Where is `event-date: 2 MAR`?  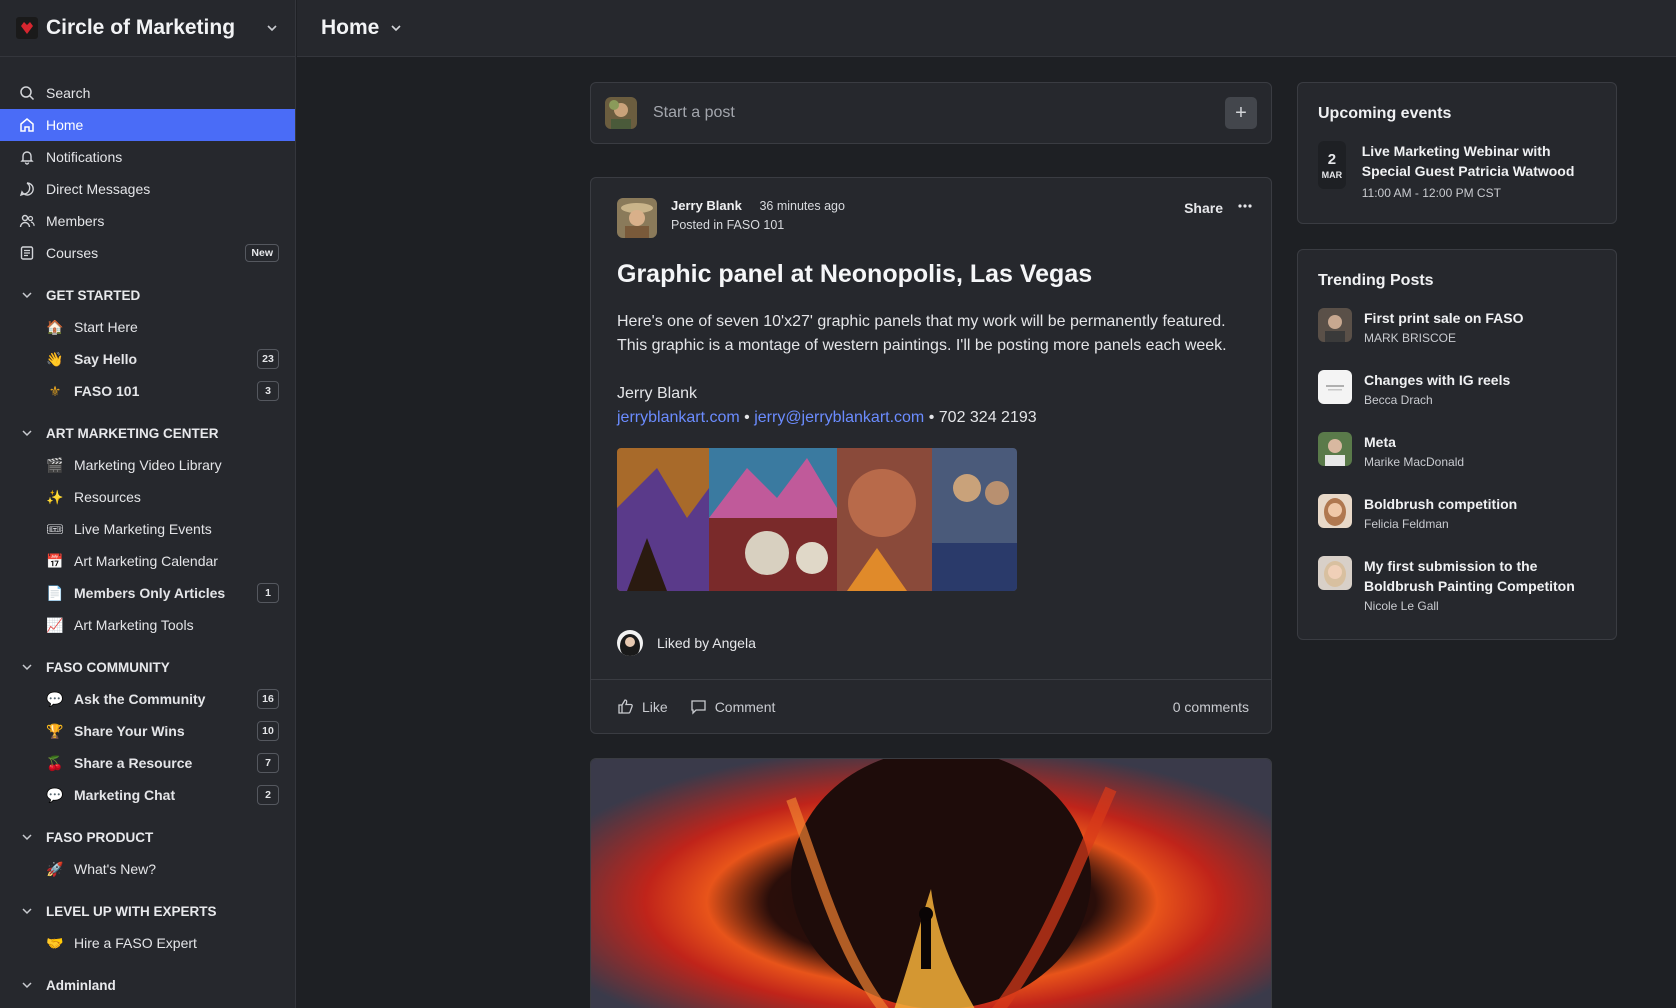 event-date: 2 MAR is located at coordinates (1332, 165).